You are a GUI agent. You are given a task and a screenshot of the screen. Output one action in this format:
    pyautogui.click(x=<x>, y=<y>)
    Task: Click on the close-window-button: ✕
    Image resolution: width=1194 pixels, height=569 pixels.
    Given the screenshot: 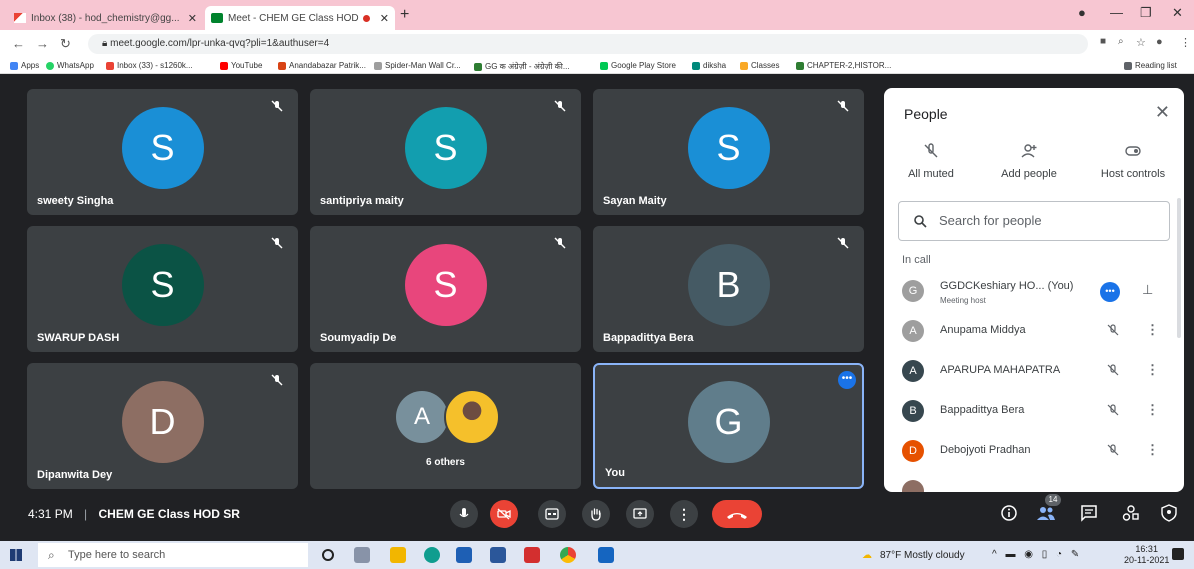 What is the action you would take?
    pyautogui.click(x=1177, y=13)
    